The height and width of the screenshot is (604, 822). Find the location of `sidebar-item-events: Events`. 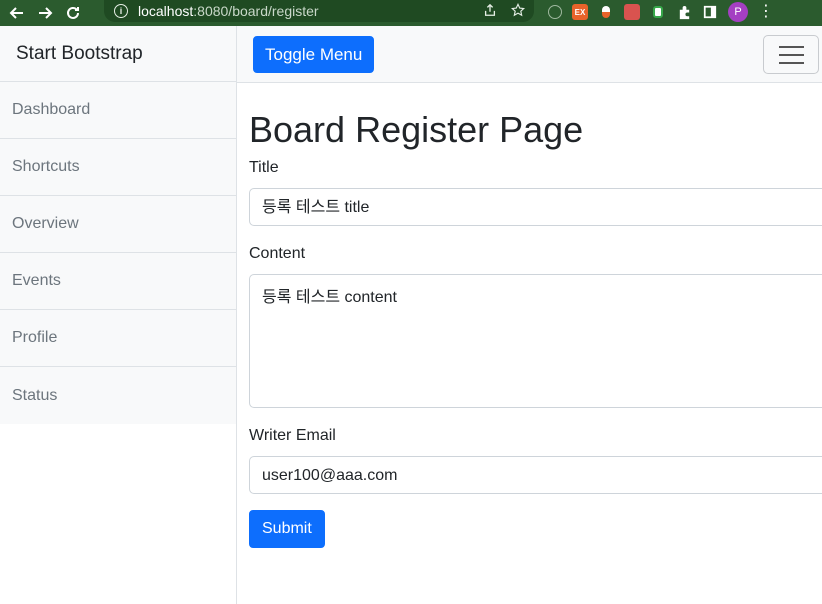

sidebar-item-events: Events is located at coordinates (118, 281).